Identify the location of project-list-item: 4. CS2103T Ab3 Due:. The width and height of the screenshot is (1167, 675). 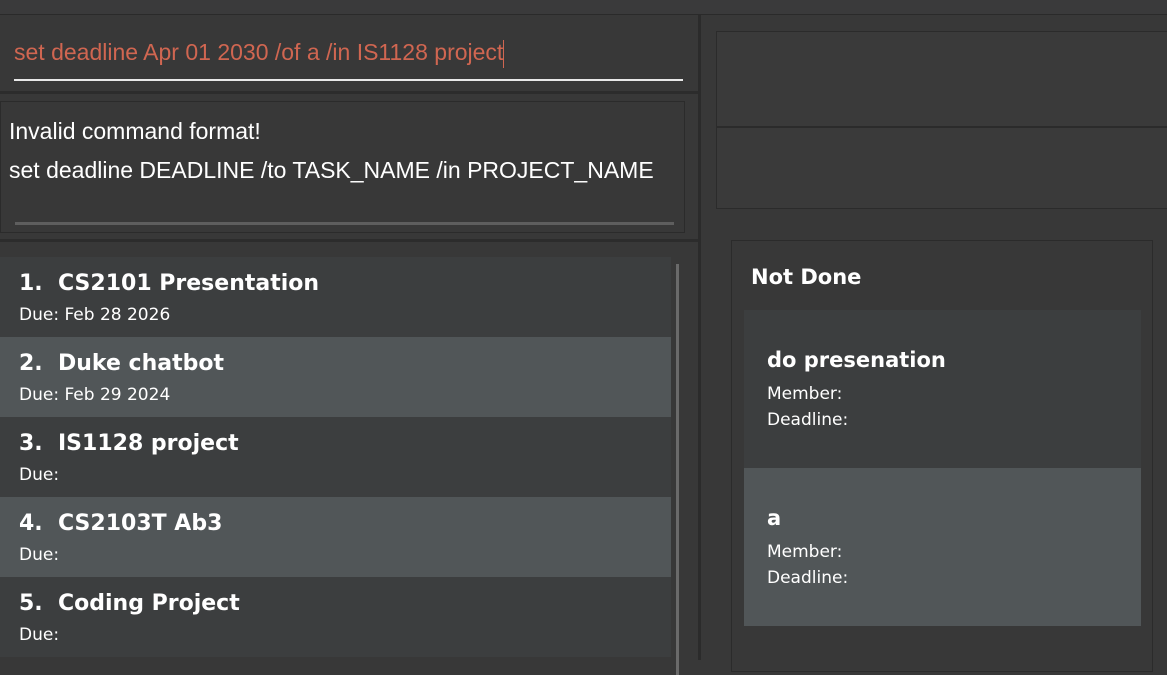
(335, 537).